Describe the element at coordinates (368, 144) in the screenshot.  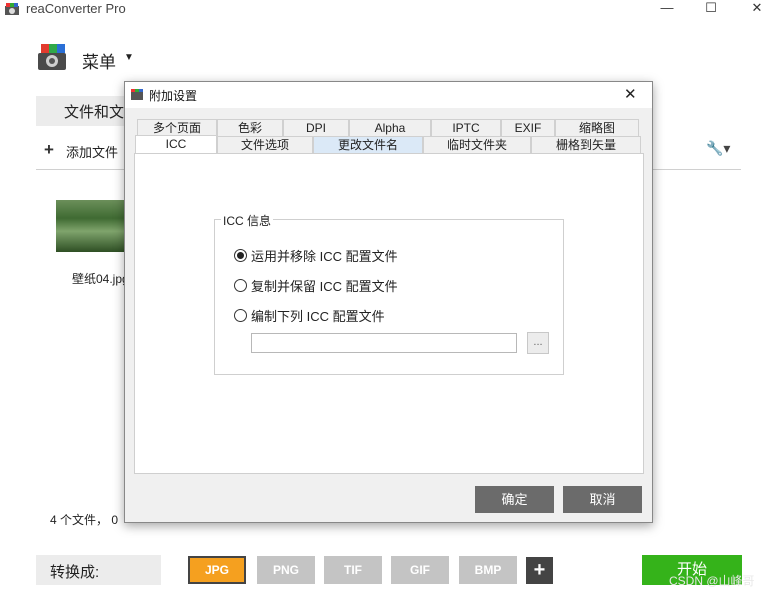
I see `tab-rename-file: 更改文件名` at that location.